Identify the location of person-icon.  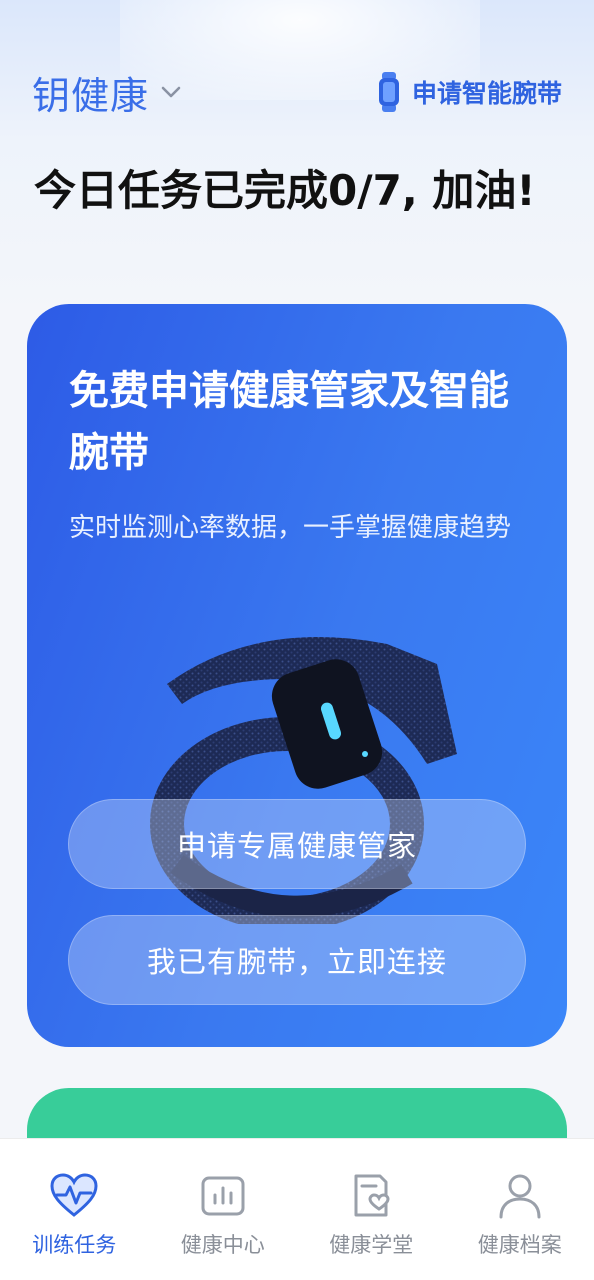
(520, 1196).